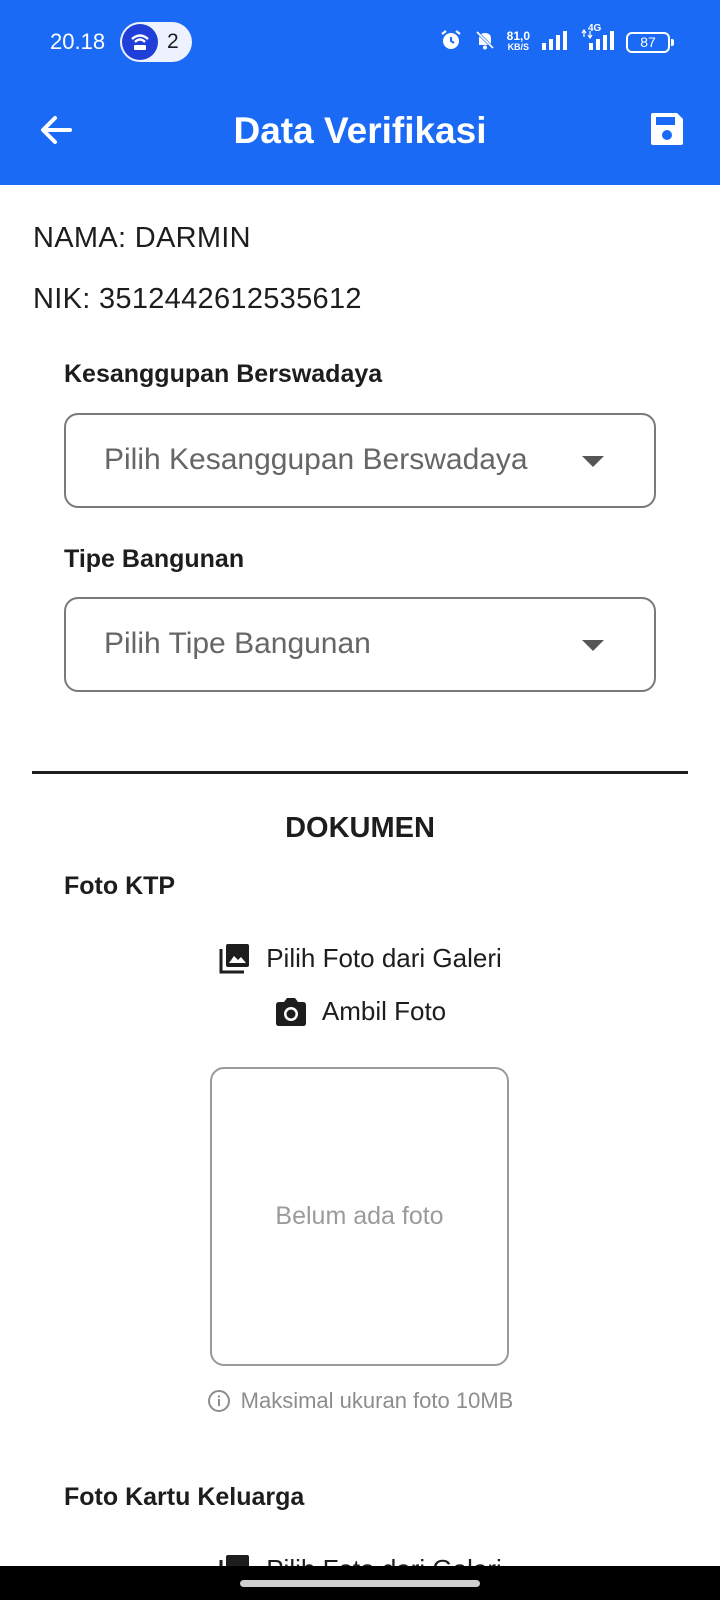 The height and width of the screenshot is (1600, 720). Describe the element at coordinates (360, 772) in the screenshot. I see `section-divider` at that location.